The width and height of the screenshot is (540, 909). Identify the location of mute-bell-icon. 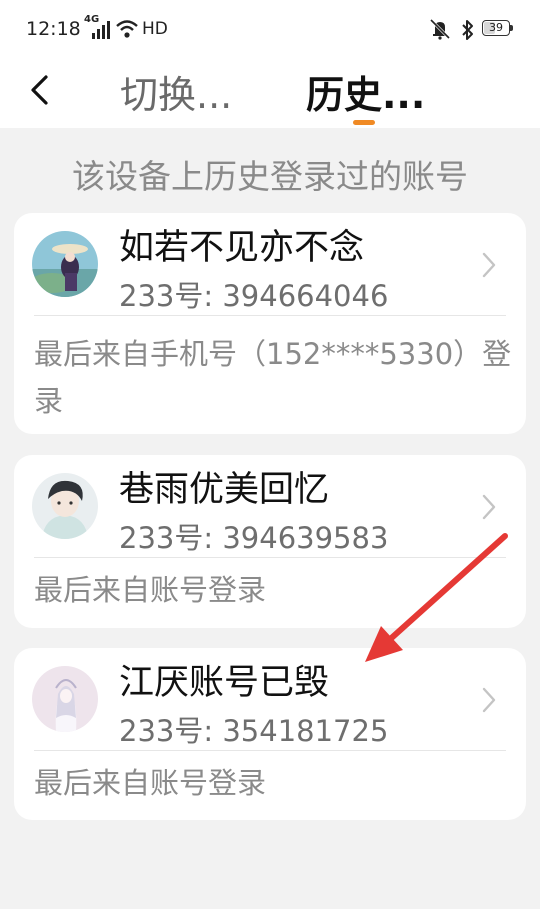
(440, 29).